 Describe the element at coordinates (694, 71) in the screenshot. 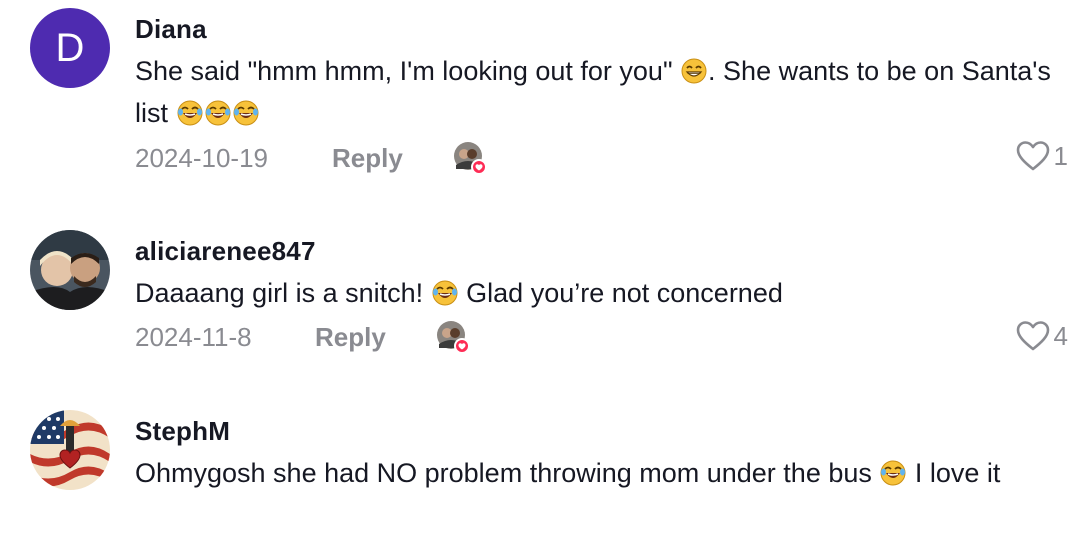

I see `grinning-face-icon` at that location.